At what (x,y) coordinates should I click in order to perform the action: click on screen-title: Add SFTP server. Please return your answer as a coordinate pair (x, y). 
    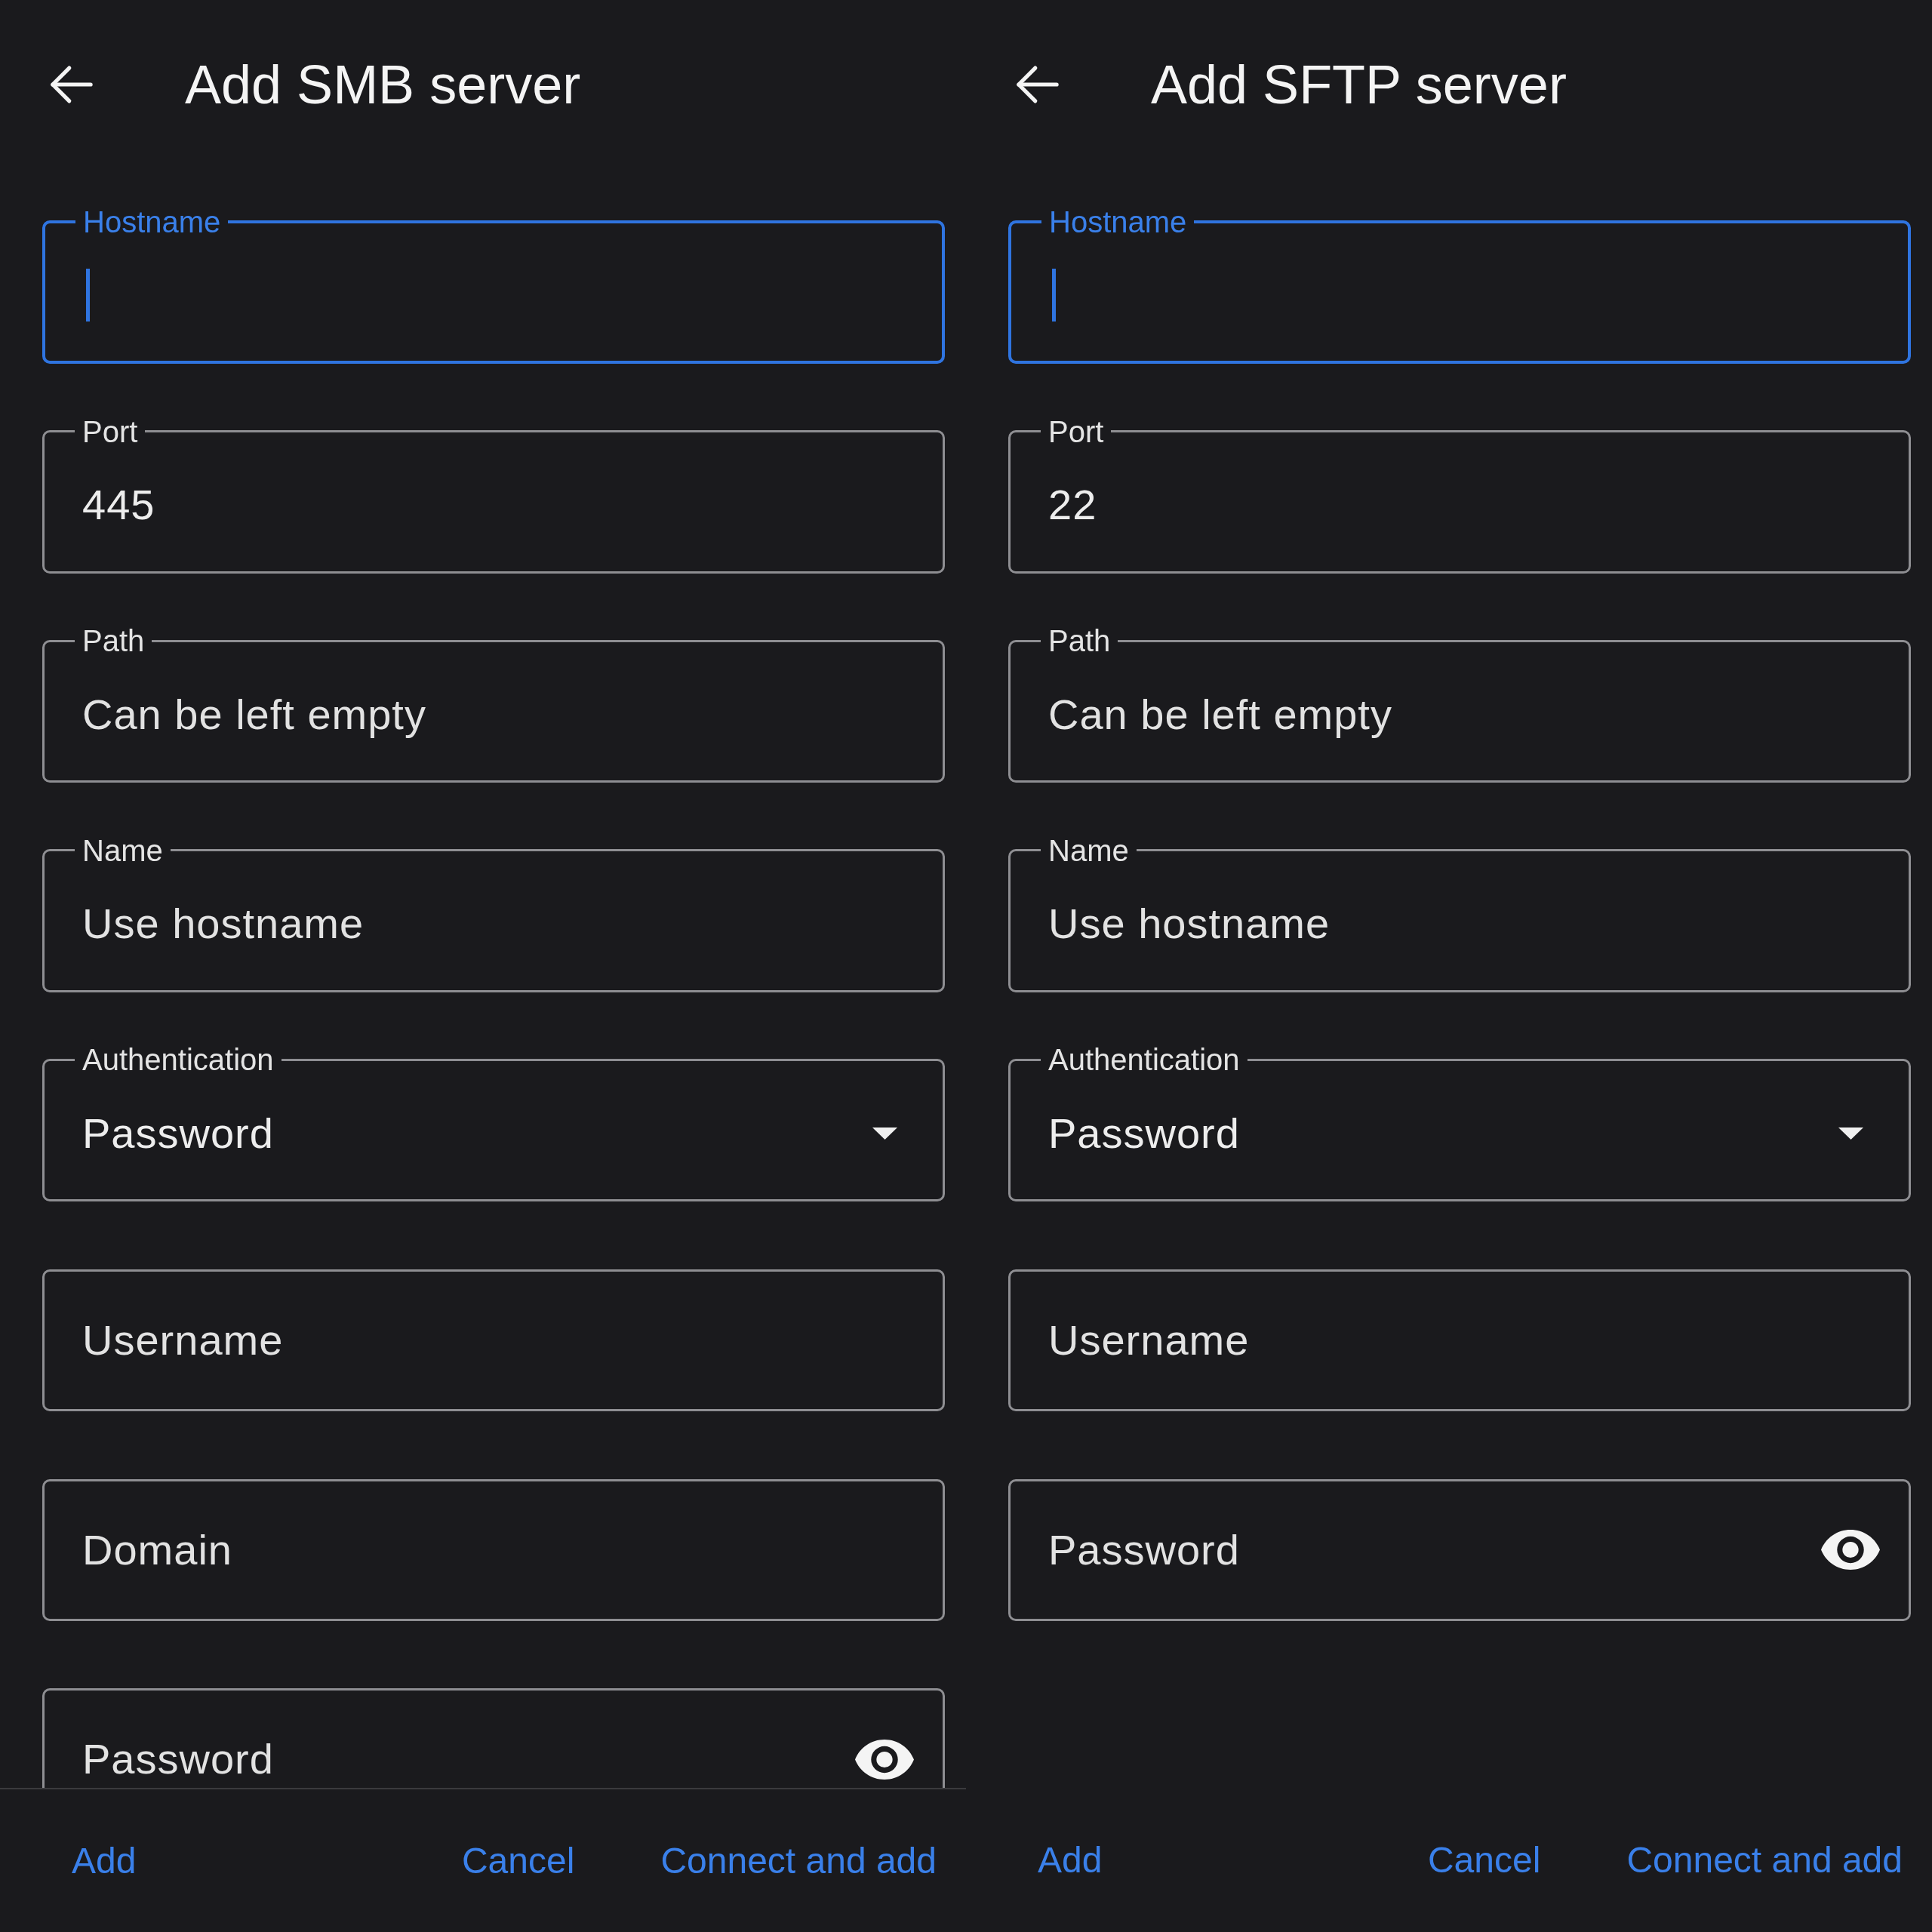
    Looking at the image, I should click on (1359, 84).